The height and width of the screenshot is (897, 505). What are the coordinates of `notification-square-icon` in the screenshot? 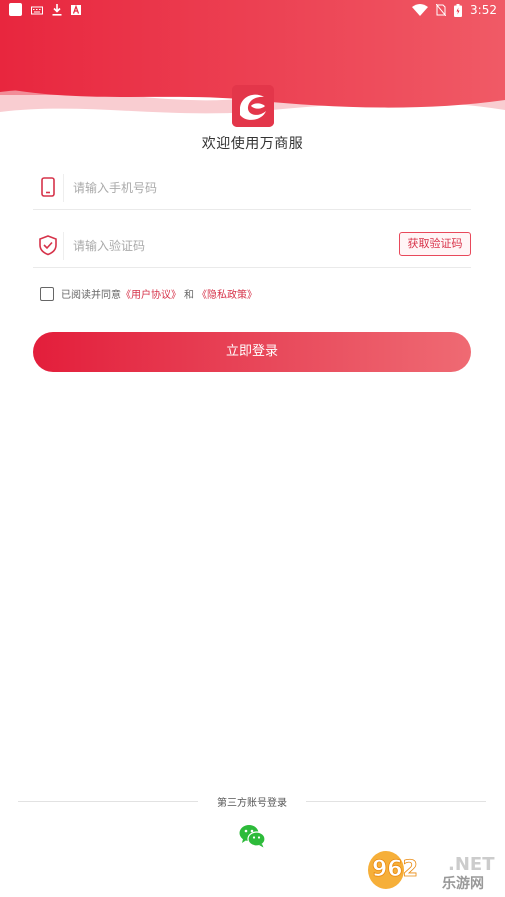 It's located at (15, 9).